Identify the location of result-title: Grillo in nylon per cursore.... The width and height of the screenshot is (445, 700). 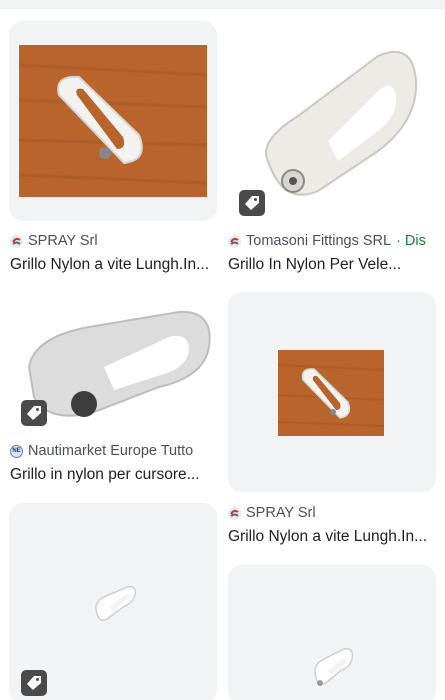
(116, 475).